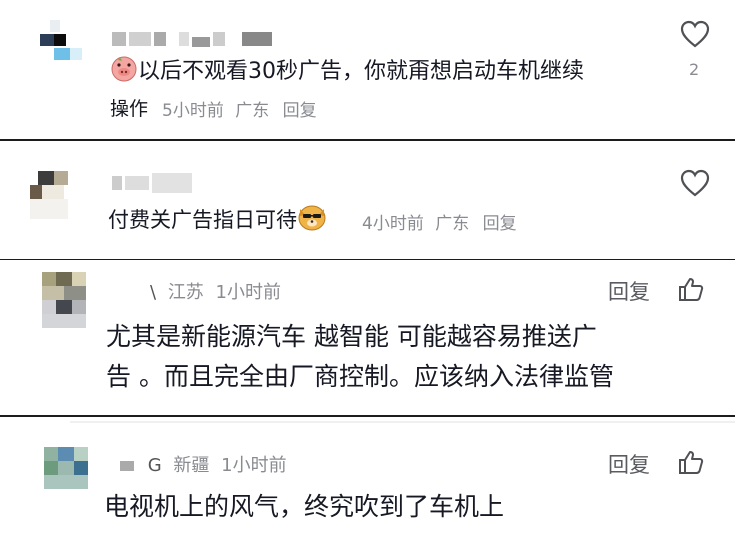 Image resolution: width=735 pixels, height=539 pixels. I want to click on cool-dog-emoji, so click(312, 222).